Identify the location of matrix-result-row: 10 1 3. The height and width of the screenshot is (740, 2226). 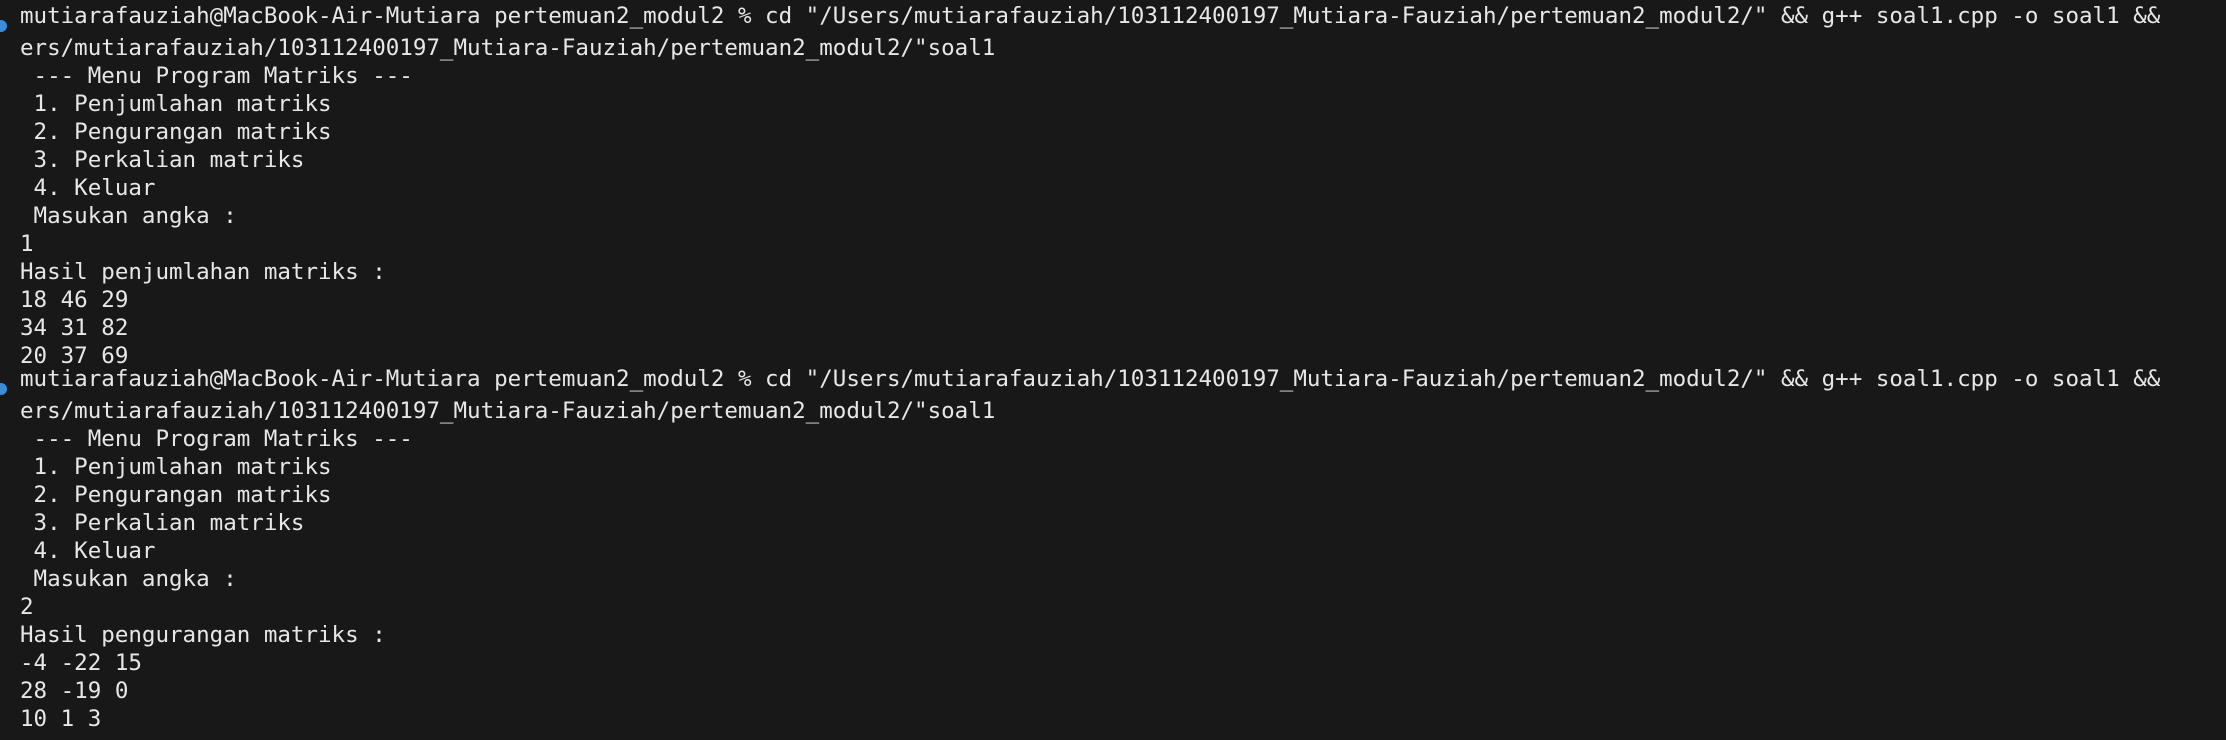
(61, 719).